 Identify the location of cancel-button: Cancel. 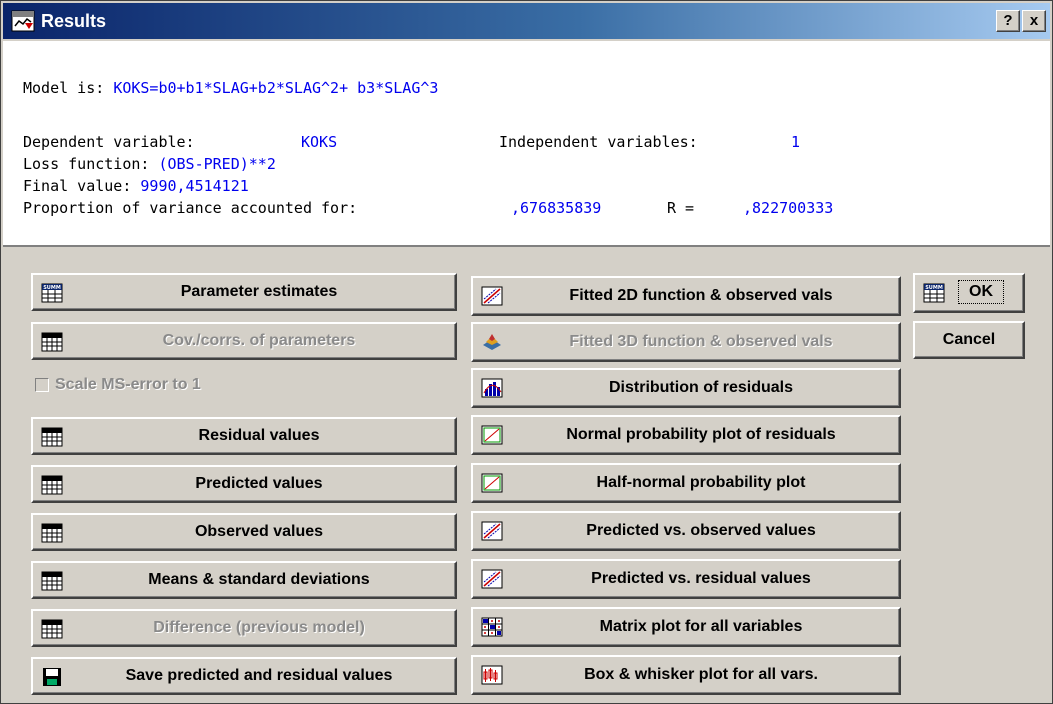
(969, 340).